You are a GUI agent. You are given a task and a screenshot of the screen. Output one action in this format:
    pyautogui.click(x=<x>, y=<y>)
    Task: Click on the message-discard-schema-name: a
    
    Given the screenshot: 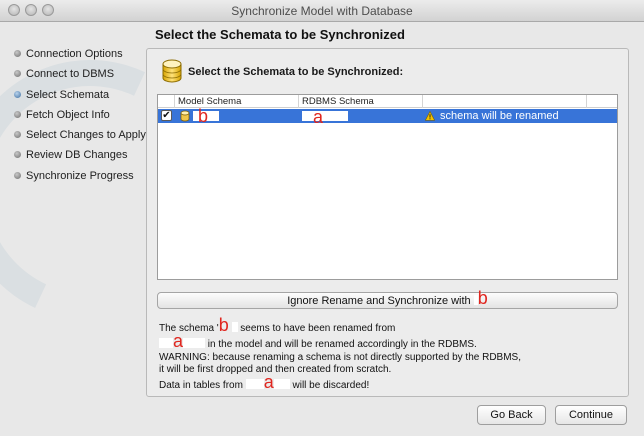 What is the action you would take?
    pyautogui.click(x=268, y=382)
    